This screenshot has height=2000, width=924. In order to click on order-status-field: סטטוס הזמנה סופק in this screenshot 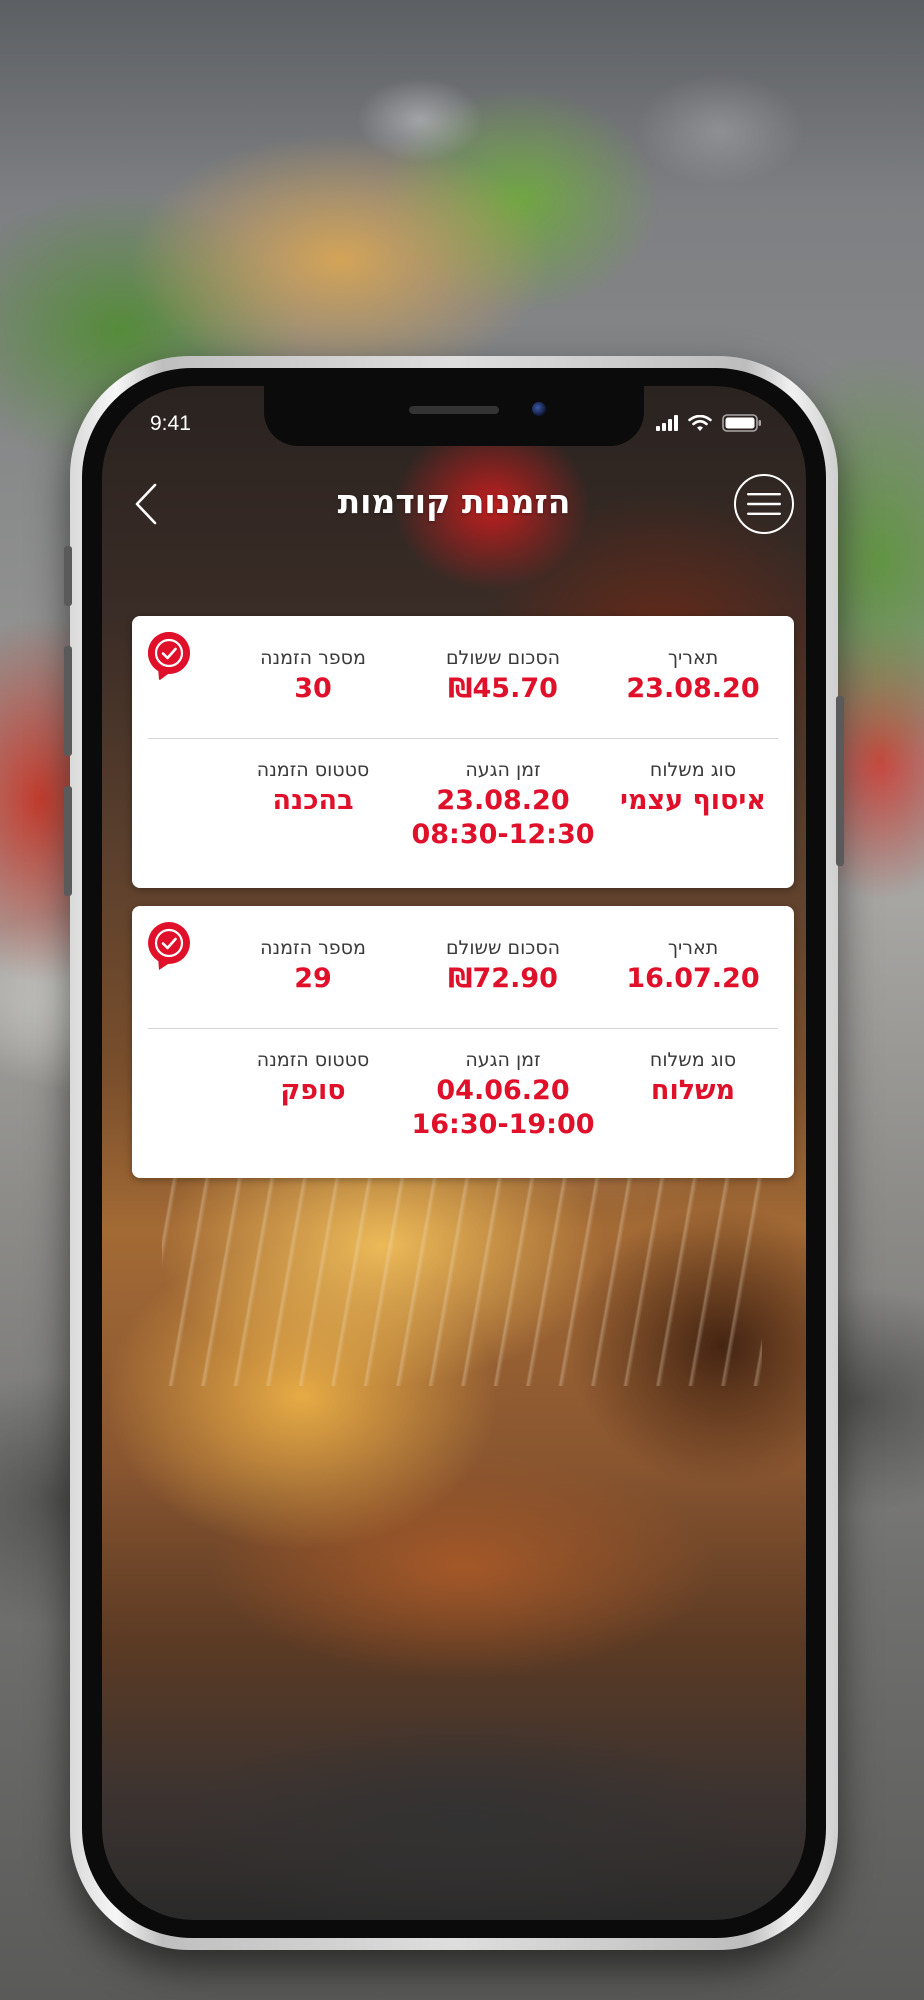, I will do `click(313, 1094)`.